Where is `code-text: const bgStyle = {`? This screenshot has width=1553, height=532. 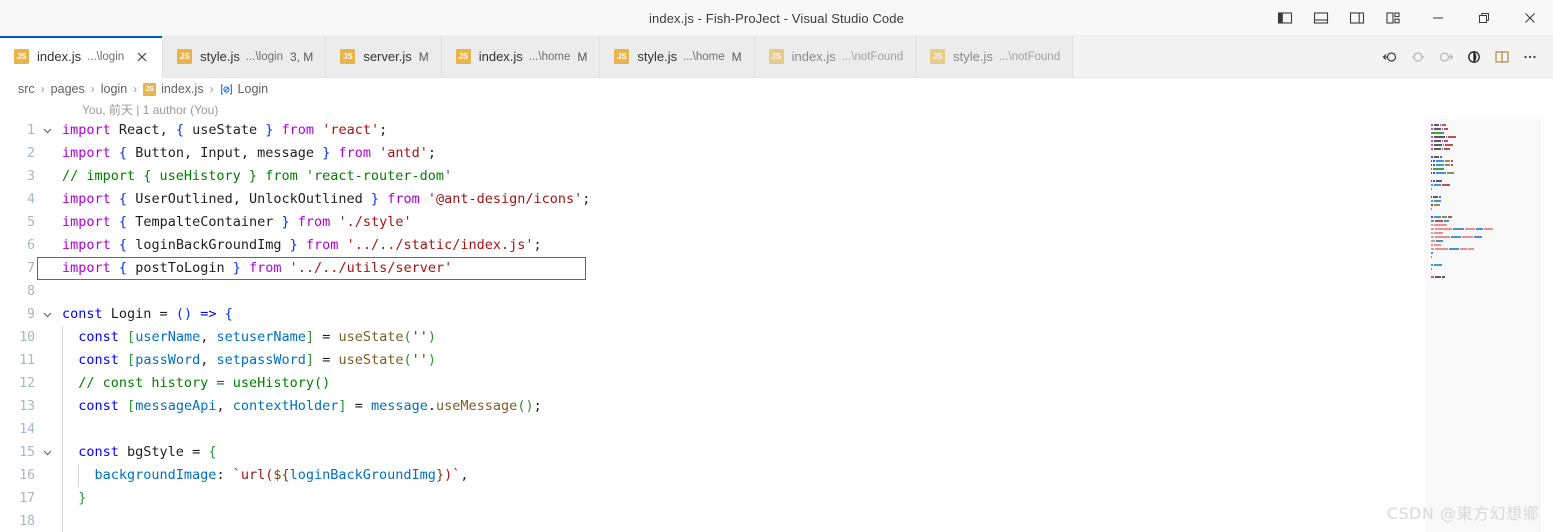
code-text: const bgStyle = { is located at coordinates (147, 452).